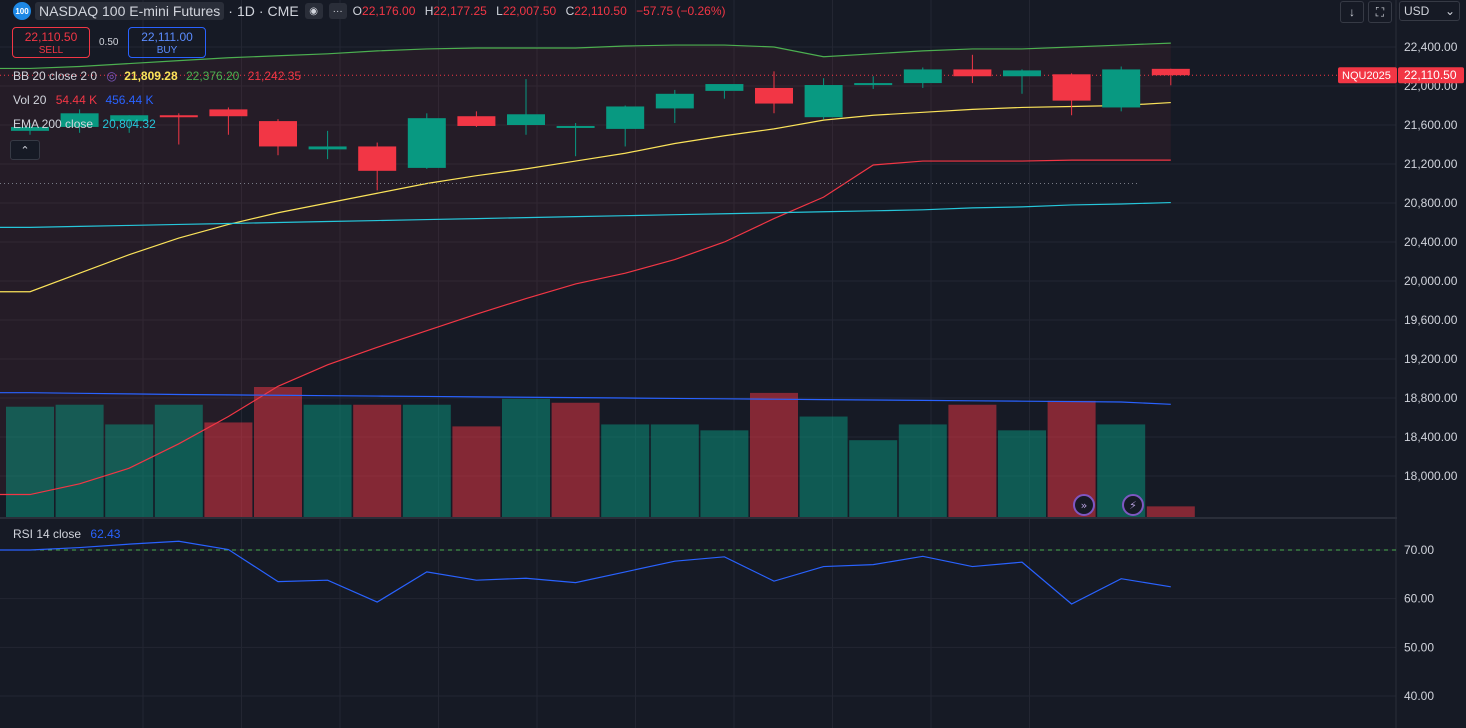 The height and width of the screenshot is (728, 1466). What do you see at coordinates (1380, 12) in the screenshot?
I see `fit-screen-button: ⛶` at bounding box center [1380, 12].